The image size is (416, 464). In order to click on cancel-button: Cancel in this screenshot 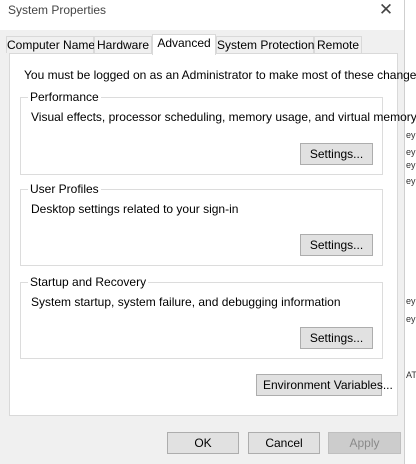, I will do `click(284, 443)`.